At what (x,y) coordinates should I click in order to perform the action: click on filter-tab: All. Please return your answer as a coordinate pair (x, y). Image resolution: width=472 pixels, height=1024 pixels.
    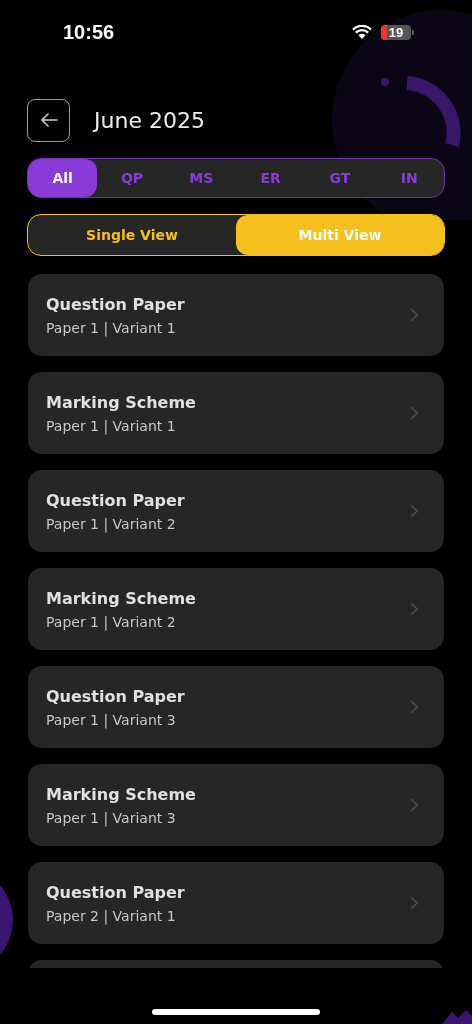
    Looking at the image, I should click on (63, 178).